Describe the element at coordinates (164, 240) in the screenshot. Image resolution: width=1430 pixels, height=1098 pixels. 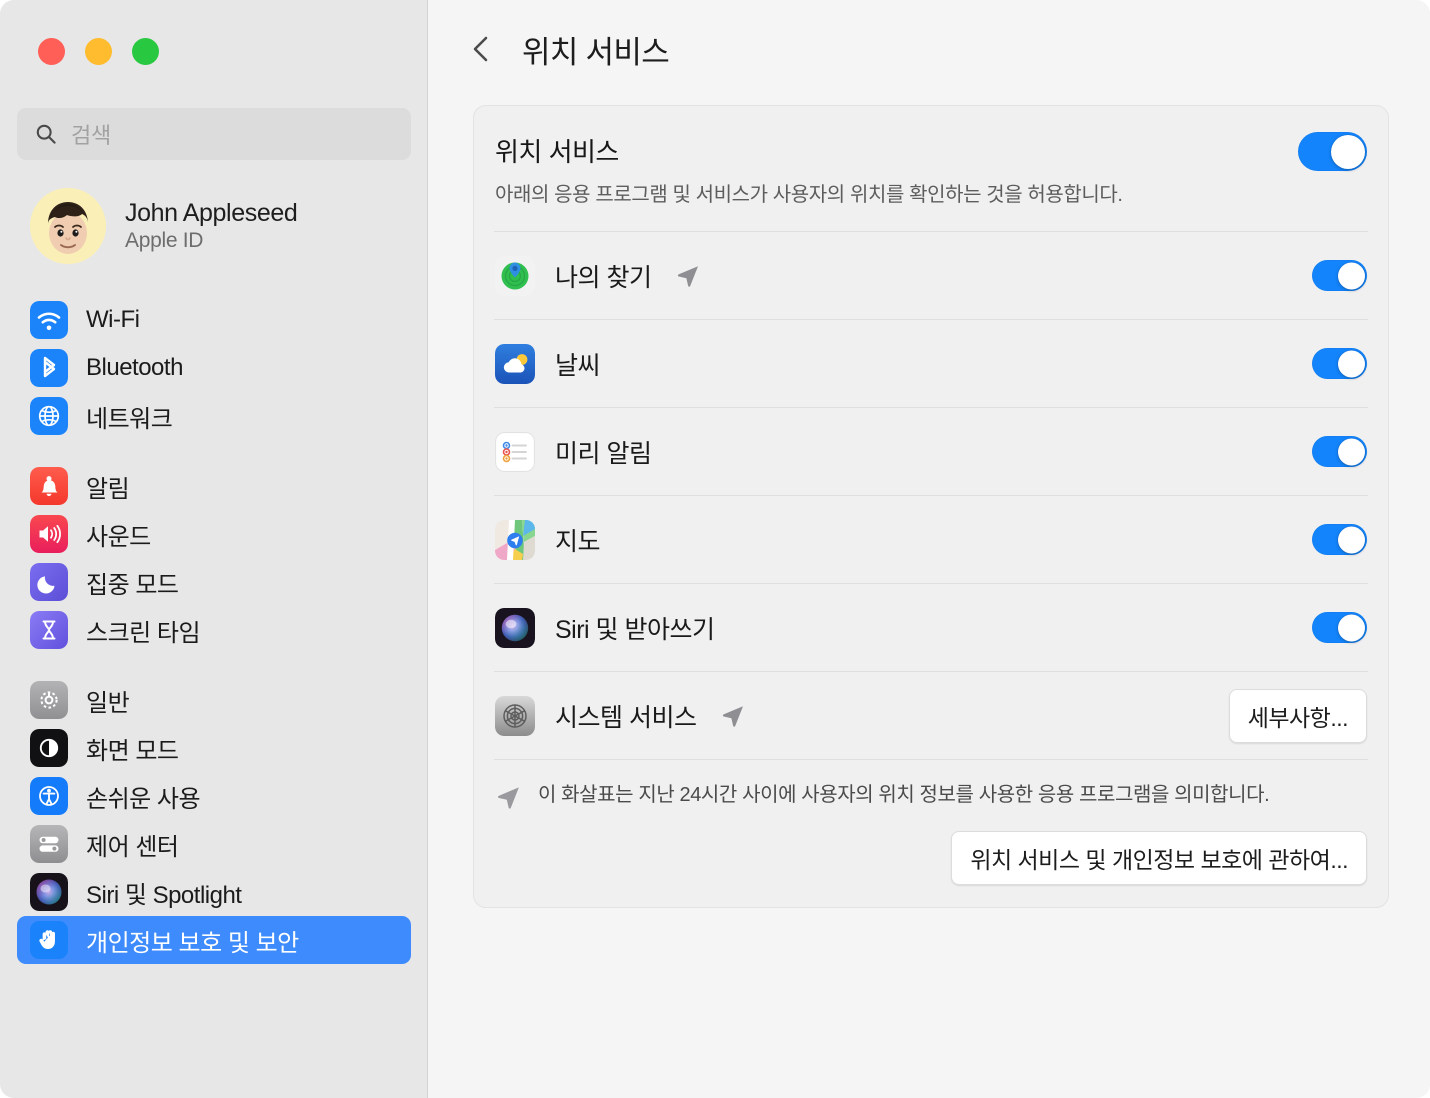
I see `account-subtitle: Apple ID` at that location.